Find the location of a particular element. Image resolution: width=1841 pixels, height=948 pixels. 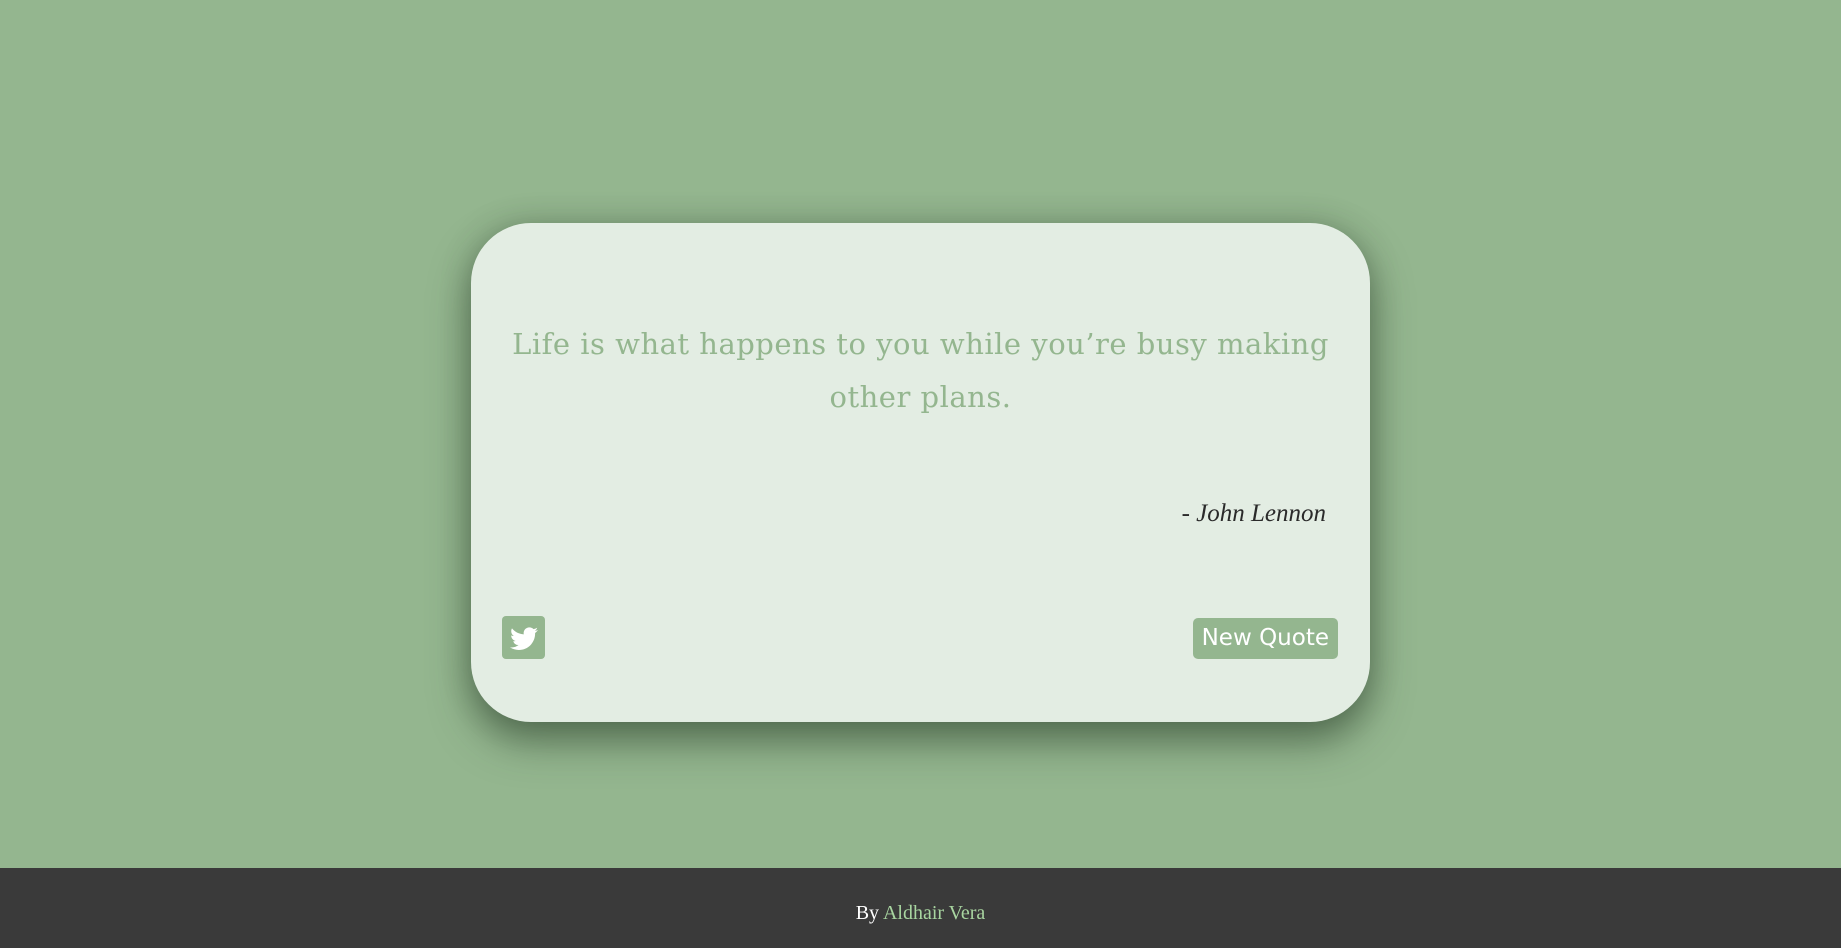

new-quote-button: New Quote is located at coordinates (1265, 638).